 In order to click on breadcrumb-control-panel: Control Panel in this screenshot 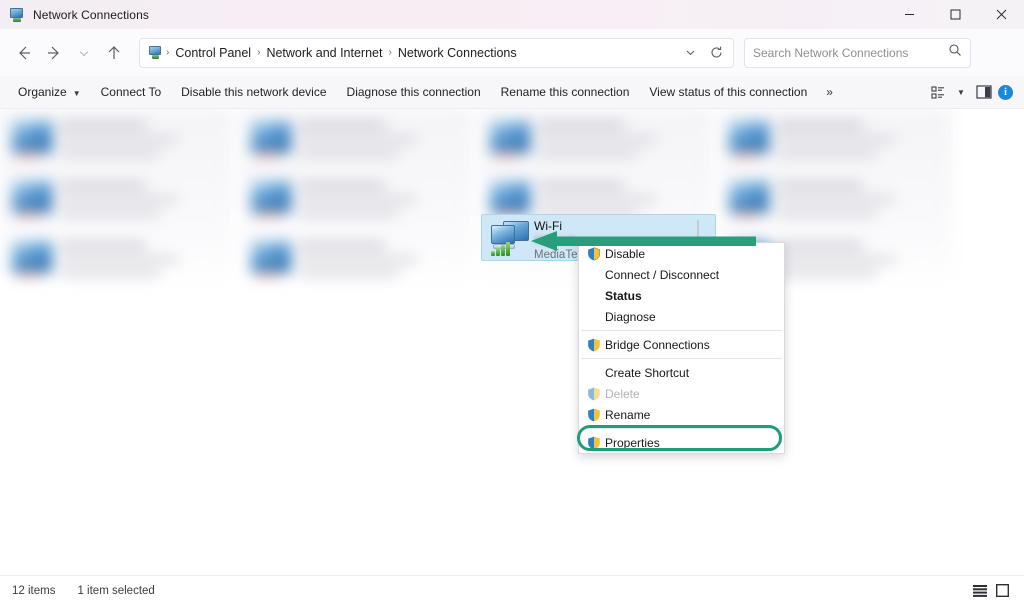, I will do `click(213, 53)`.